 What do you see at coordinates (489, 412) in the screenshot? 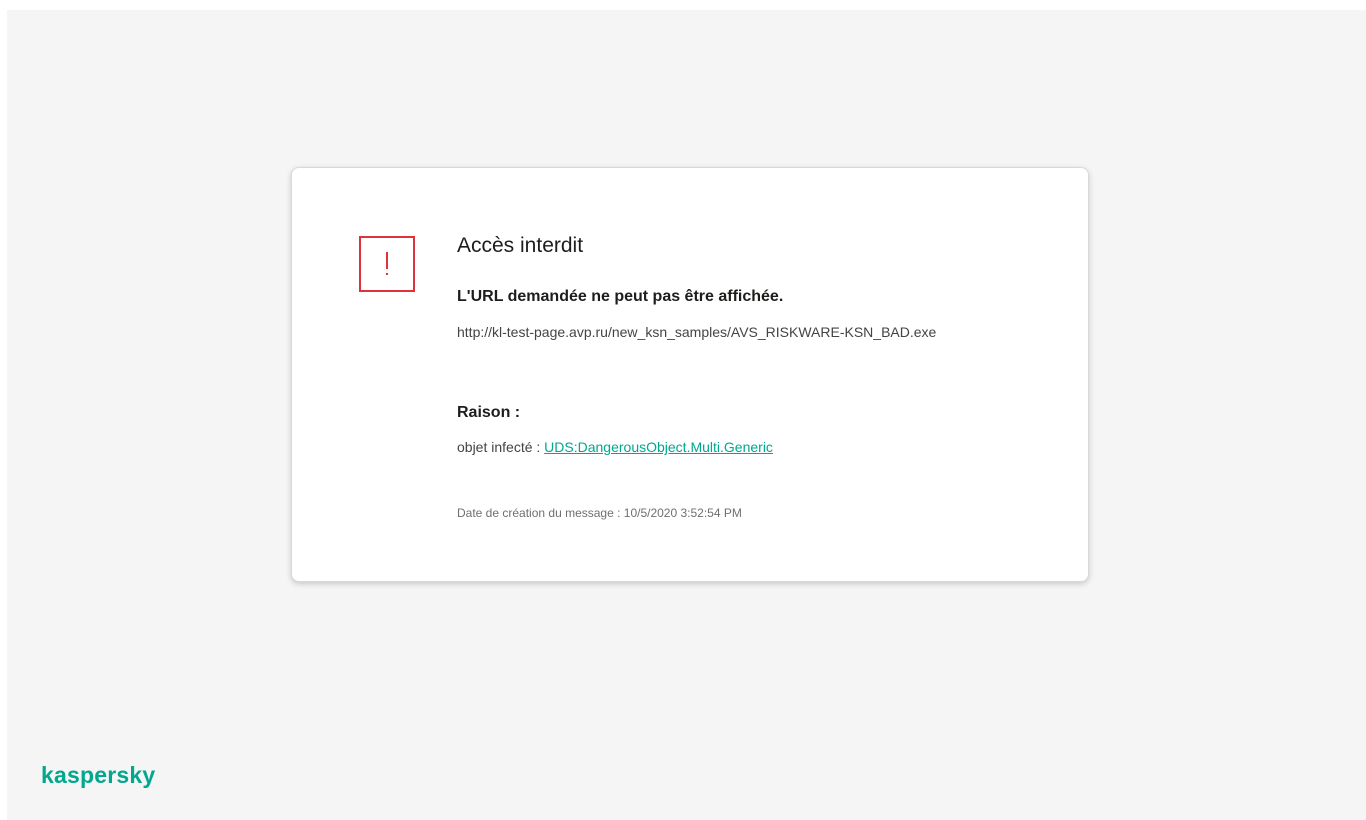
I see `reason-label: Raison :` at bounding box center [489, 412].